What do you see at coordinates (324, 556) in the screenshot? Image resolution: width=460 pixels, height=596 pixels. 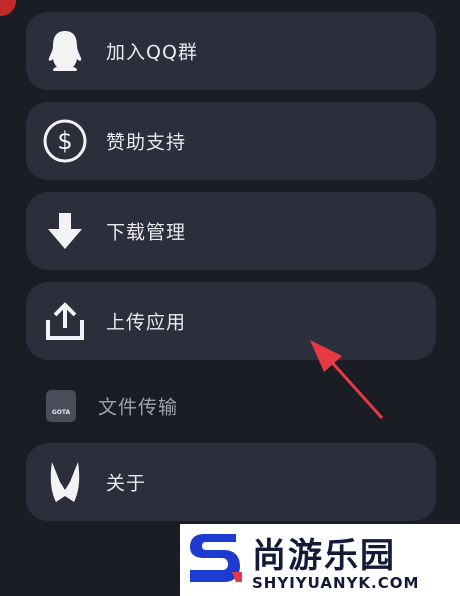 I see `watermark-title: 尚游乐园` at bounding box center [324, 556].